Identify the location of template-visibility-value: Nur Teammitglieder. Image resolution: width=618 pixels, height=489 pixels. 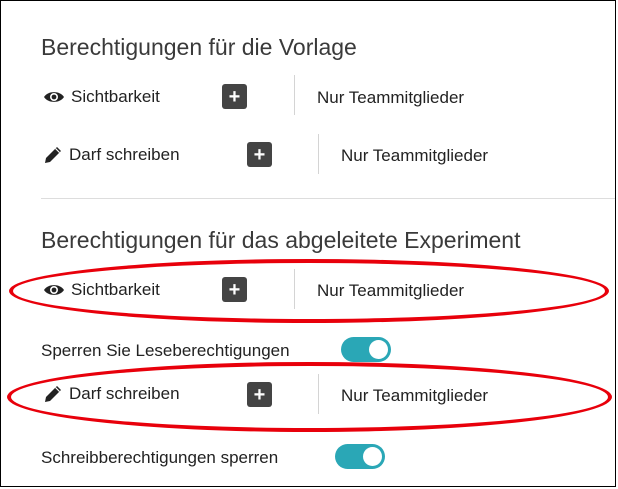
(391, 97).